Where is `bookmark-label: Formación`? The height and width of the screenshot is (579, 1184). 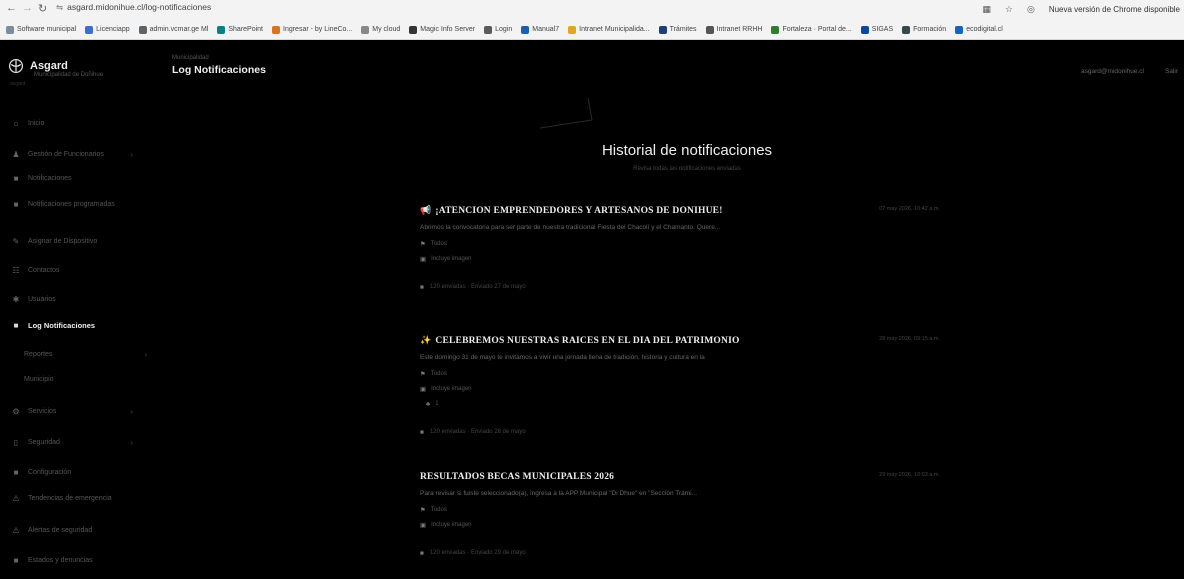
bookmark-label: Formación is located at coordinates (930, 29).